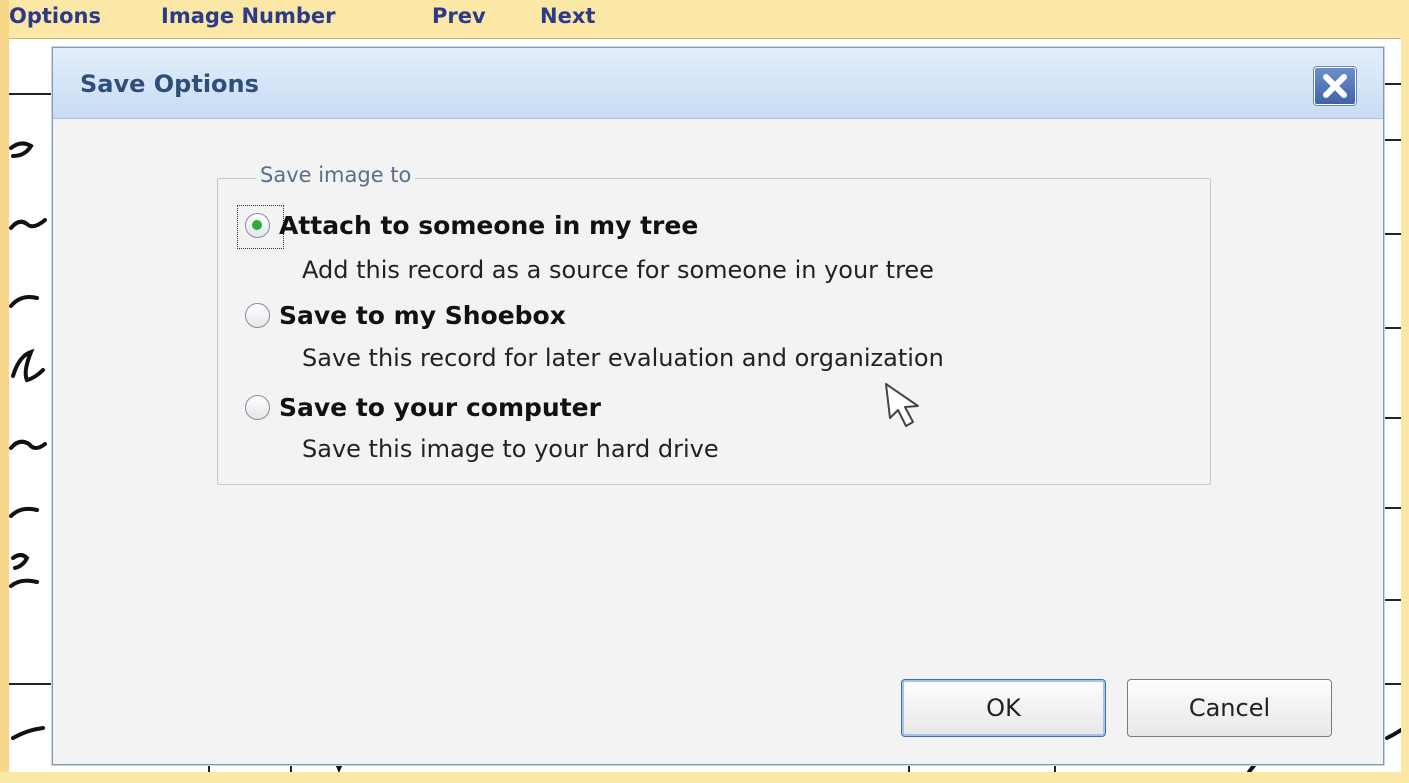 The height and width of the screenshot is (783, 1409). I want to click on close-icon, so click(1335, 86).